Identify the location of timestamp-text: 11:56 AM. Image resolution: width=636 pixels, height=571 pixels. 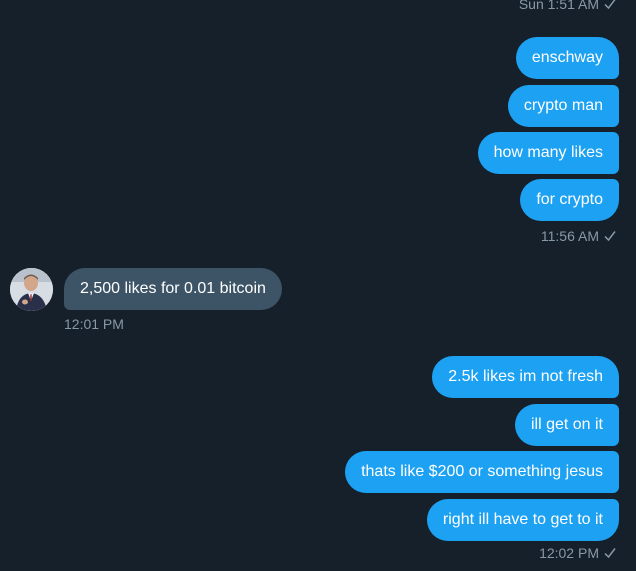
(569, 236).